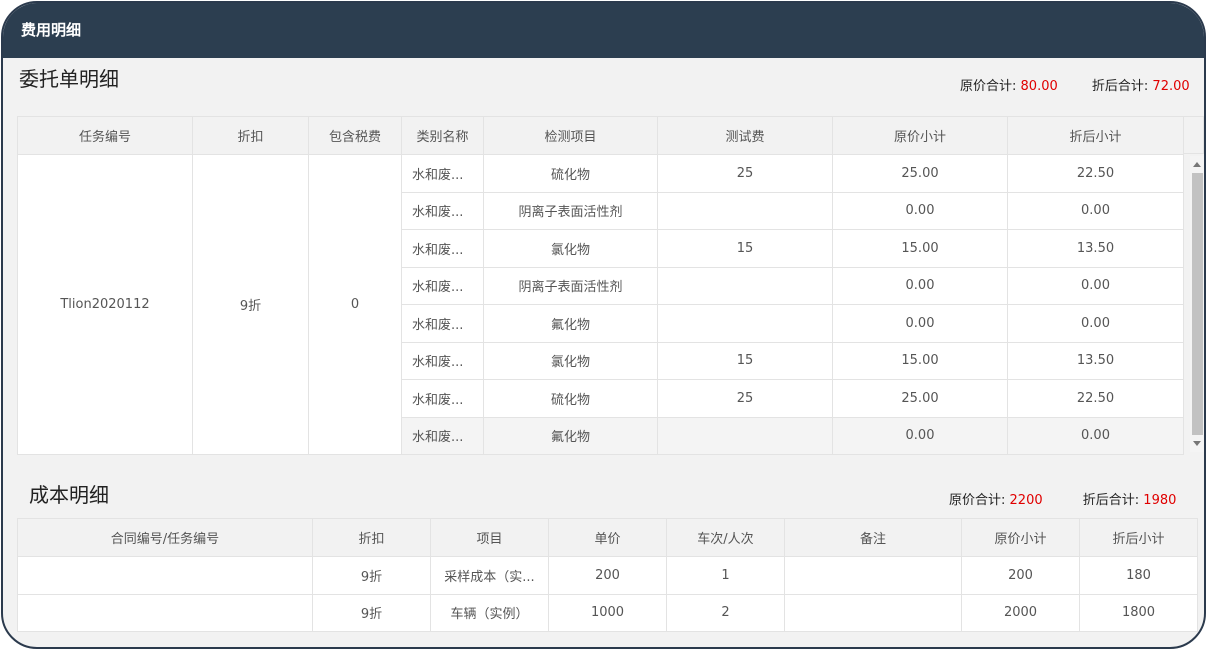  I want to click on cost-original-total-value: 2200, so click(1026, 500).